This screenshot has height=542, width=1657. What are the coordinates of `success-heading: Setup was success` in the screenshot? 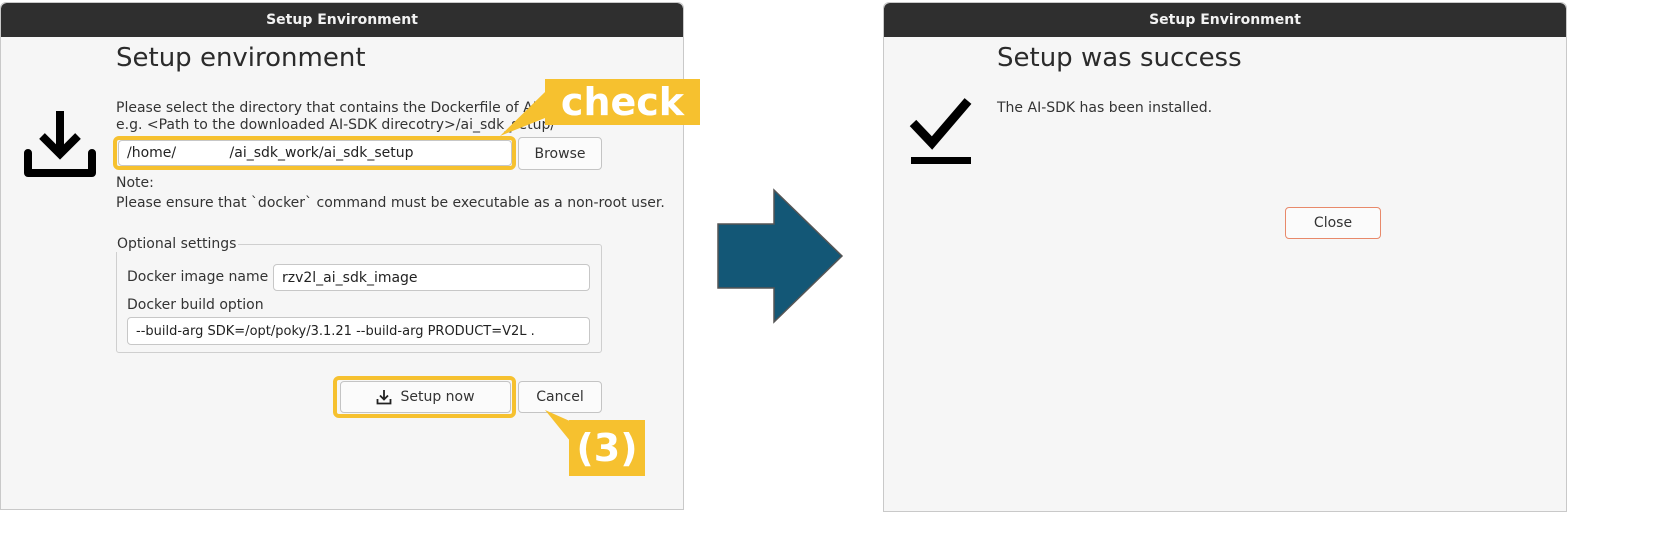 It's located at (1119, 58).